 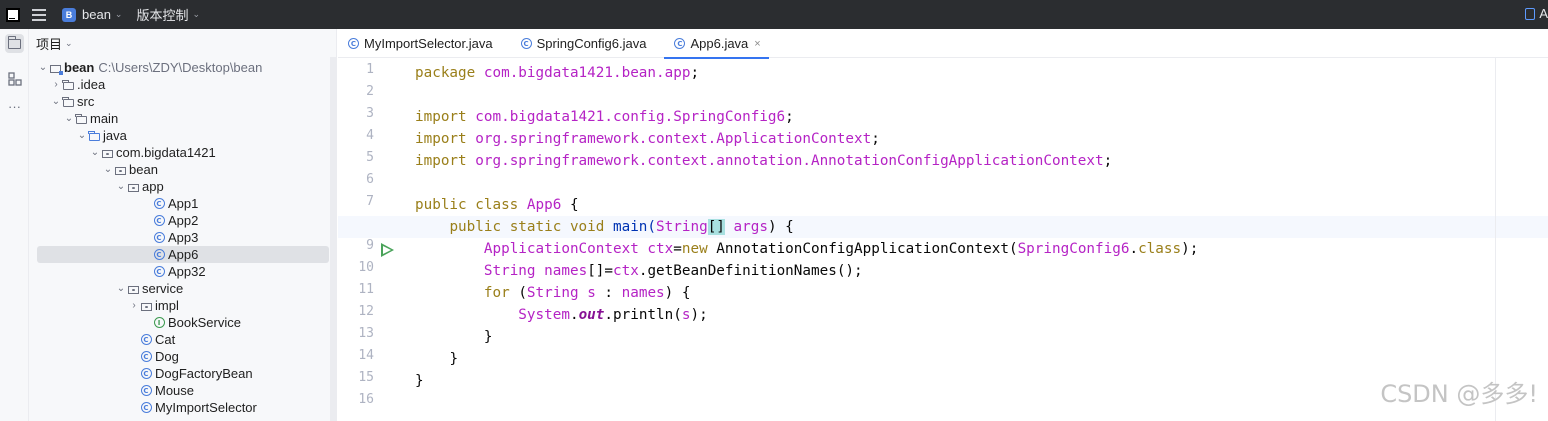 I want to click on code-line: package com.bigdata1421.bean.app;, so click(x=557, y=73).